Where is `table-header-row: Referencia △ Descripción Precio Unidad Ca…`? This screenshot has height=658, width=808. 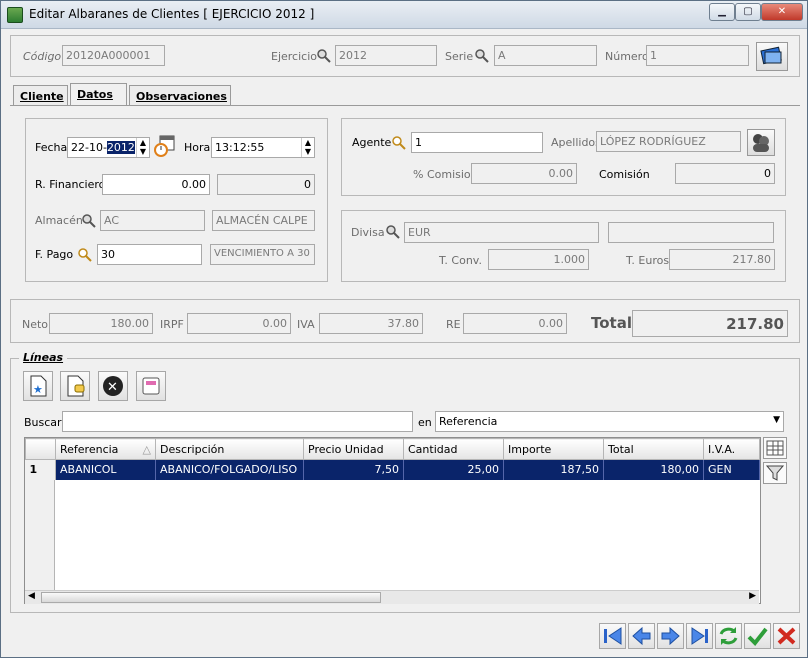 table-header-row: Referencia △ Descripción Precio Unidad Ca… is located at coordinates (392, 449).